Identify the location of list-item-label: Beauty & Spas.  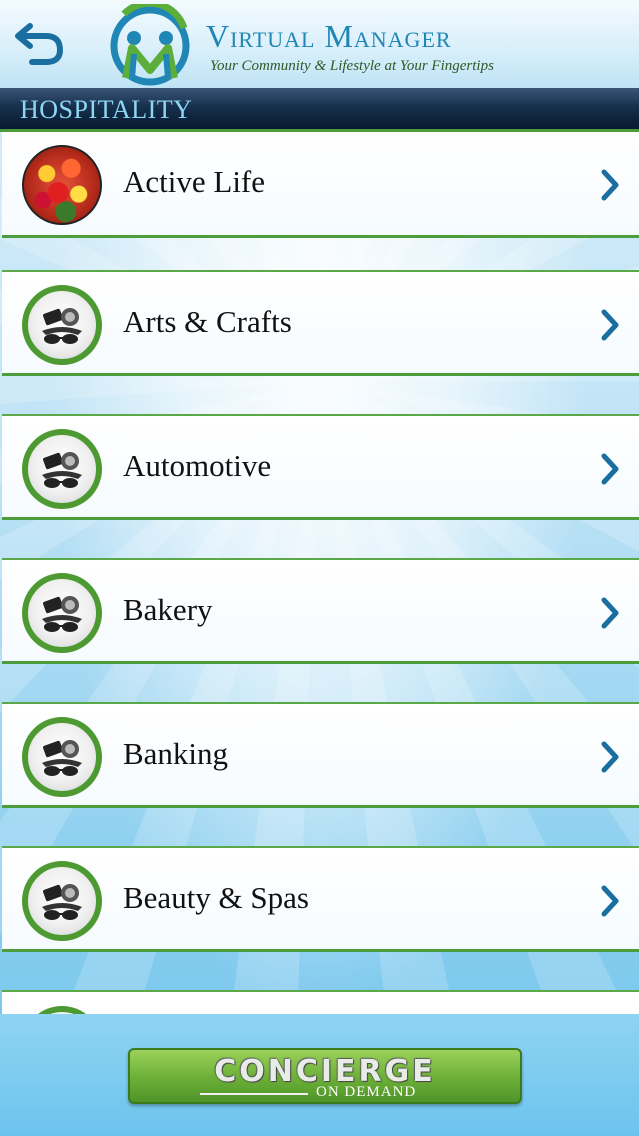
(216, 897).